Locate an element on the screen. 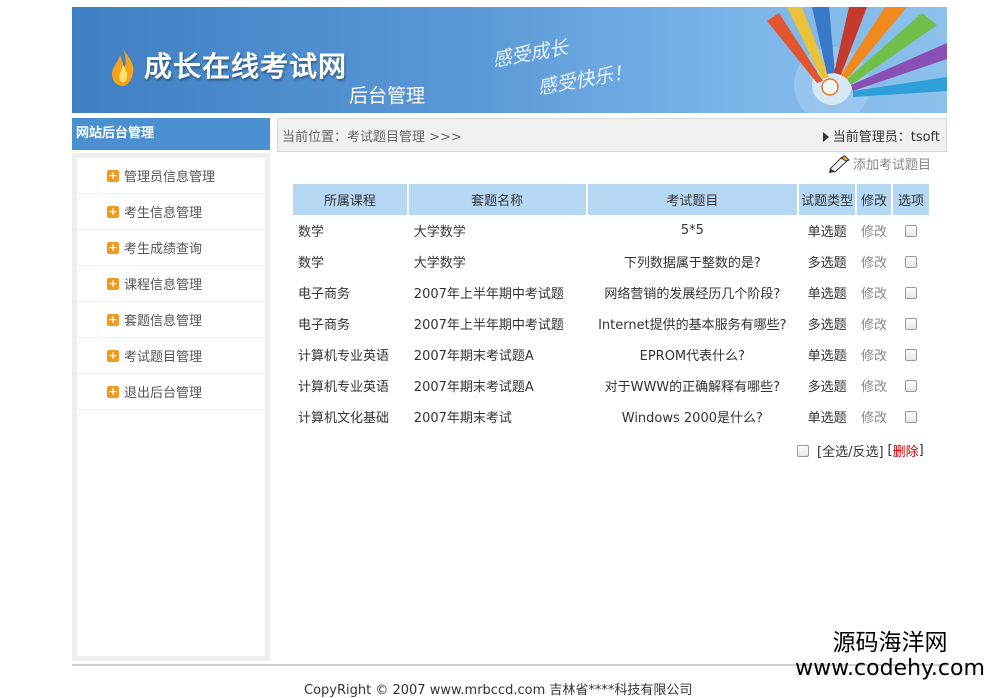 The width and height of the screenshot is (996, 698). current-admin: 当前管理员：tsoft is located at coordinates (881, 135).